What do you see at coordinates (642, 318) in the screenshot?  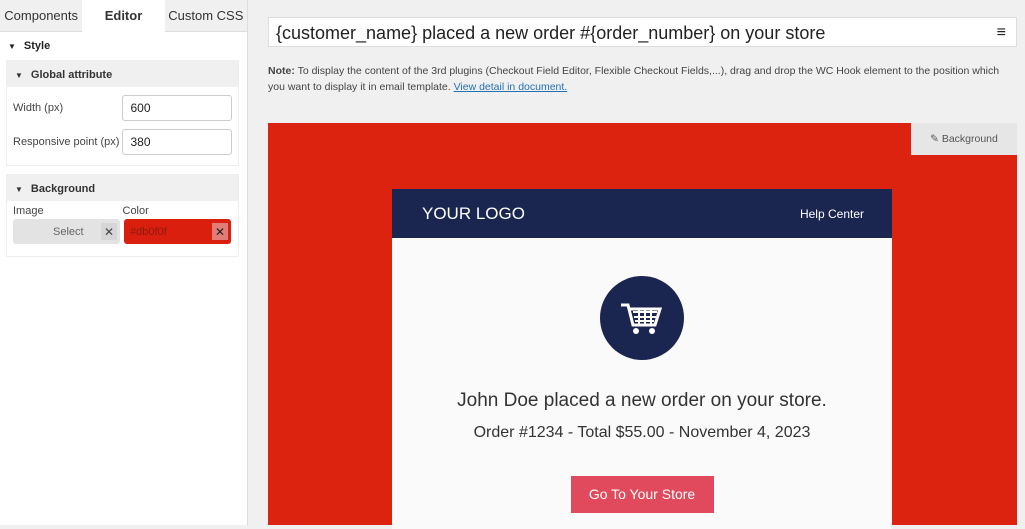 I see `cart-icon` at bounding box center [642, 318].